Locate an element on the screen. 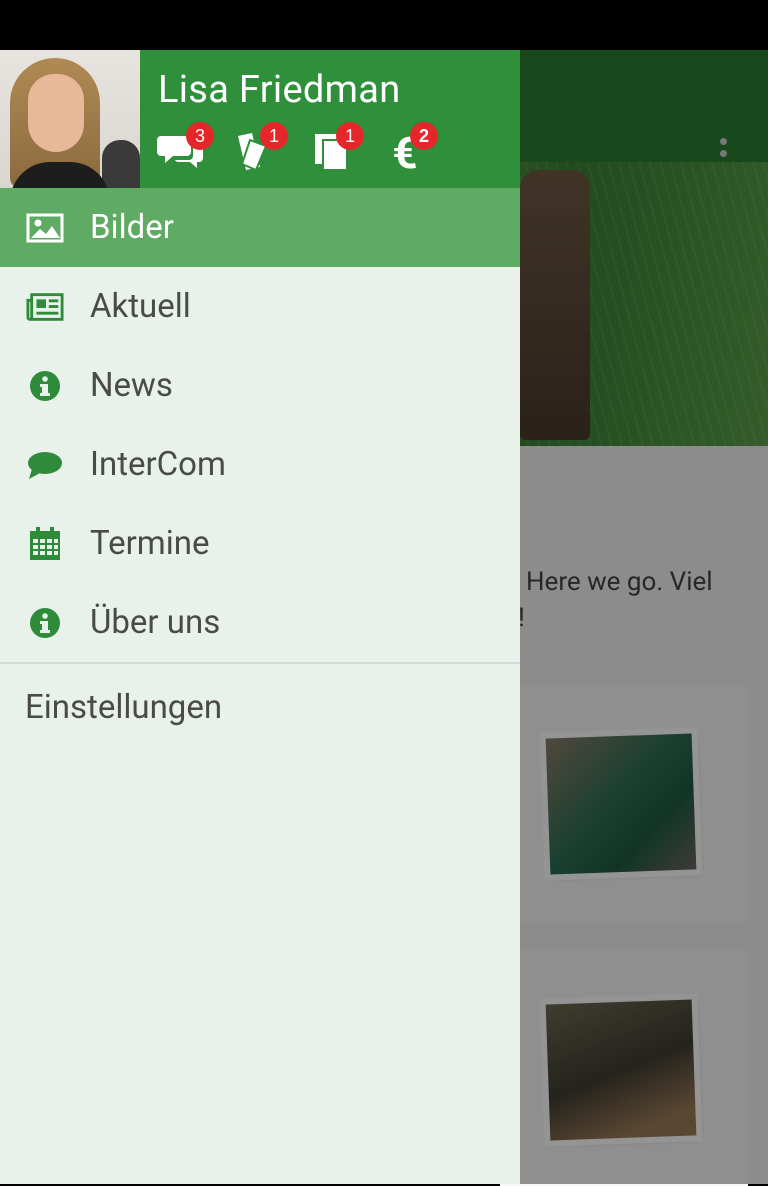  tickets-icon: 1 is located at coordinates (259, 149).